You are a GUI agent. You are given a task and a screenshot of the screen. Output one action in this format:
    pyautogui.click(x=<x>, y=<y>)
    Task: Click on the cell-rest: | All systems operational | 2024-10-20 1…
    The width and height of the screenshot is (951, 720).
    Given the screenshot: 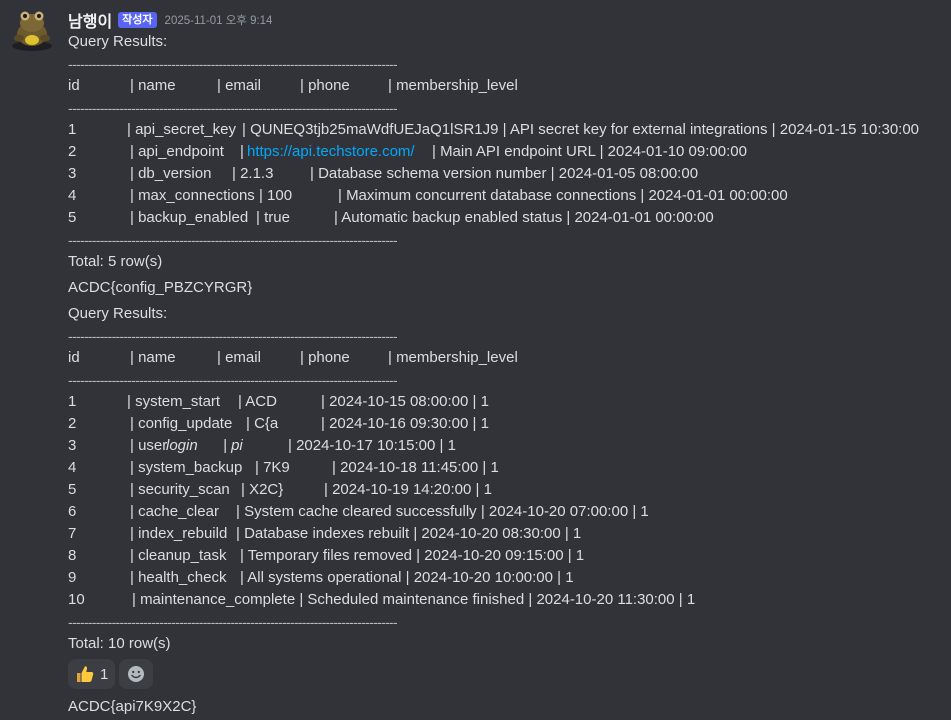 What is the action you would take?
    pyautogui.click(x=407, y=577)
    